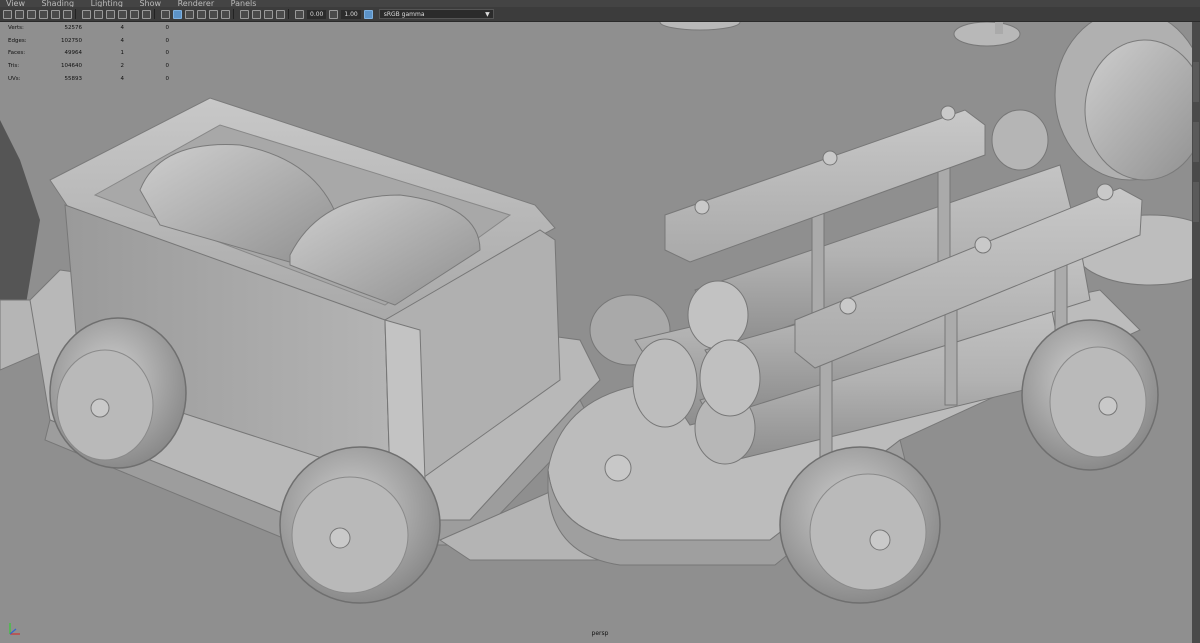 The height and width of the screenshot is (643, 1200). Describe the element at coordinates (58, 3) in the screenshot. I see `menu-shading: Shading` at that location.